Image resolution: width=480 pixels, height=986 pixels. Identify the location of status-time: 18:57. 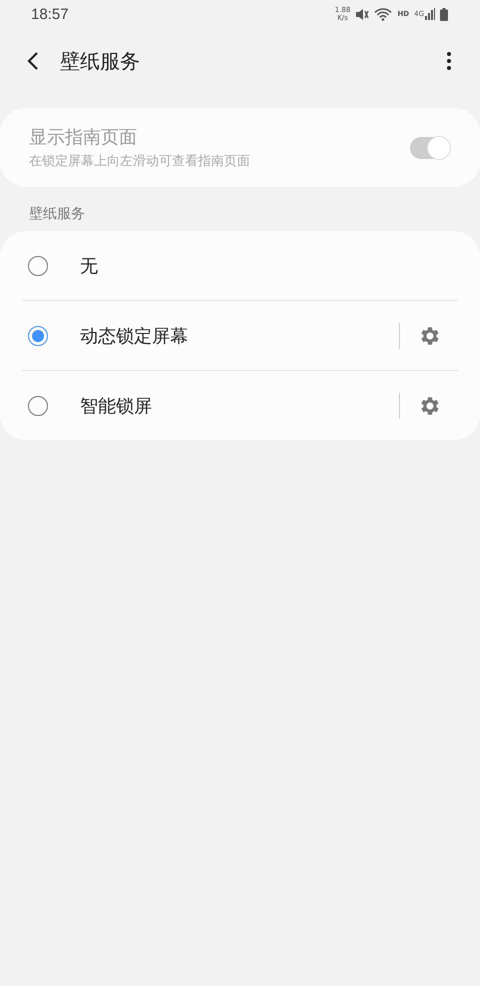
(50, 14).